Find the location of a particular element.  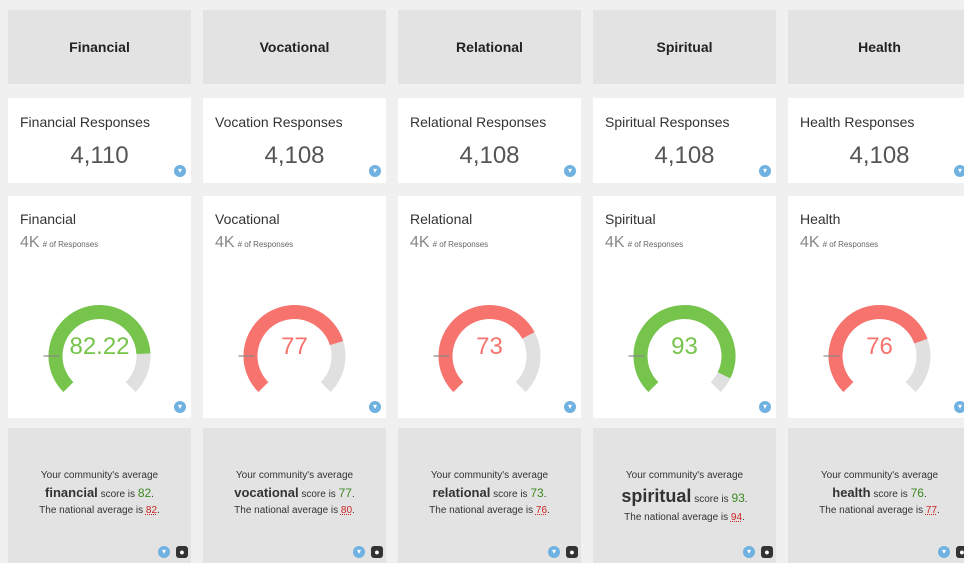

gauge-card: Health 4K # of Responses 76 ▾ is located at coordinates (876, 307).